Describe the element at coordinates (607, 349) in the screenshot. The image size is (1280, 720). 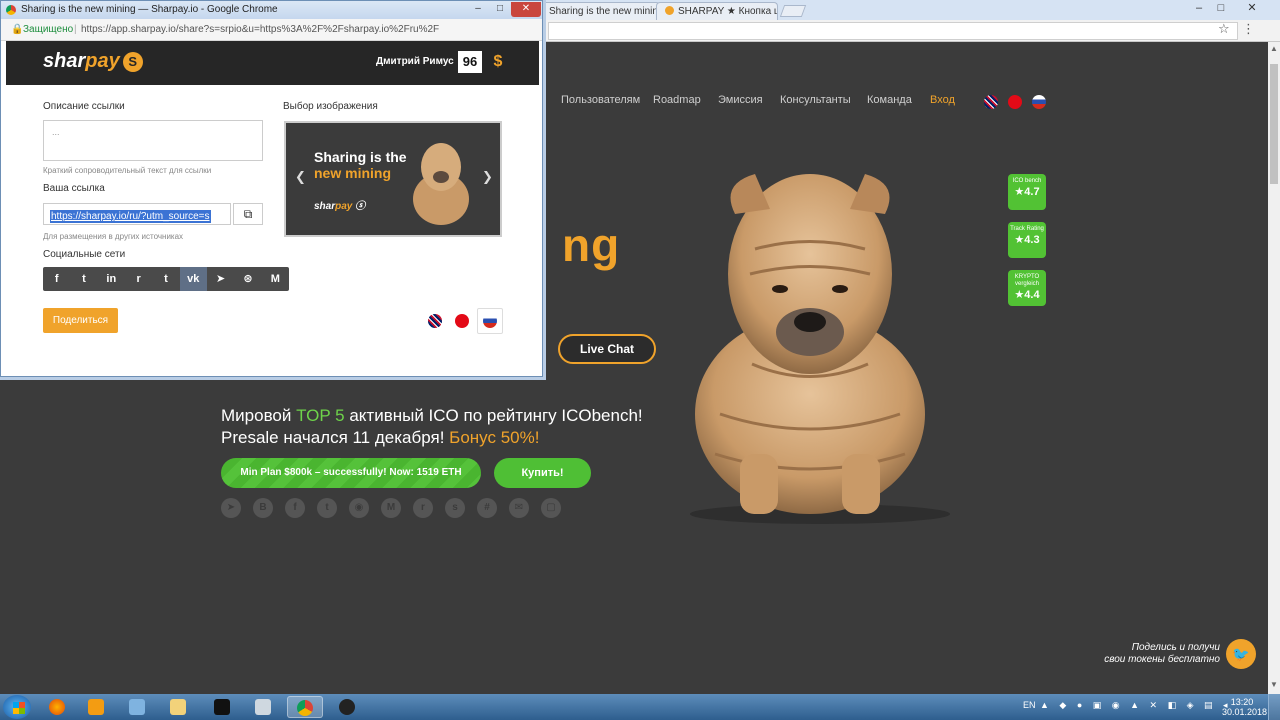
I see `live-chat-button: Live Chat` at that location.